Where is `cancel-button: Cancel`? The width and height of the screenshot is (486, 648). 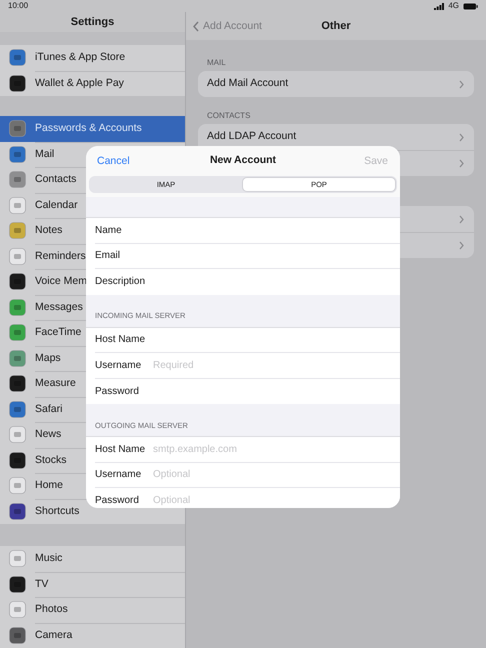 cancel-button: Cancel is located at coordinates (113, 162).